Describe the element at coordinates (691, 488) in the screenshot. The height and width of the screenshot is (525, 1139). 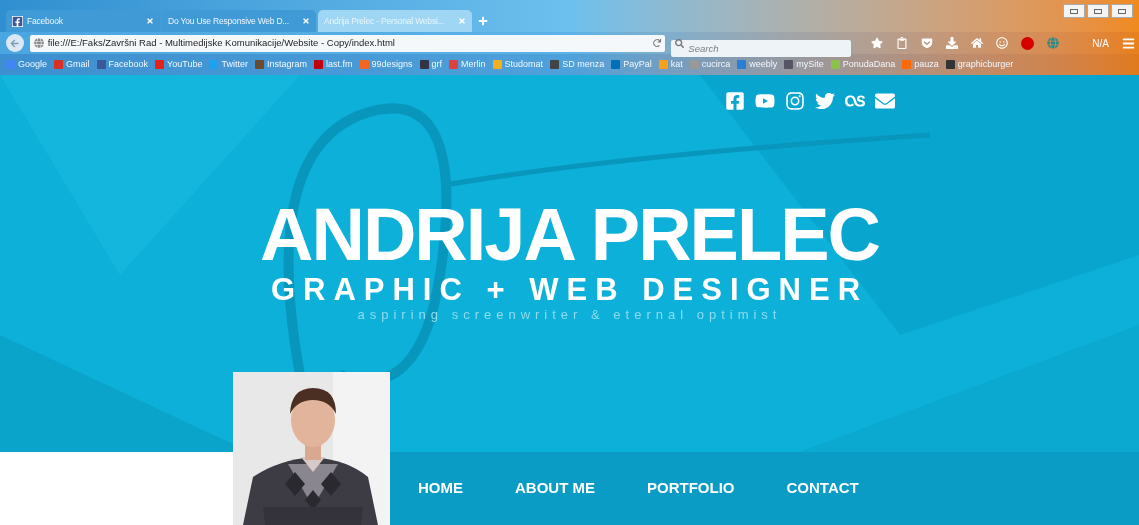
I see `nav-link: PORTFOLIO` at that location.